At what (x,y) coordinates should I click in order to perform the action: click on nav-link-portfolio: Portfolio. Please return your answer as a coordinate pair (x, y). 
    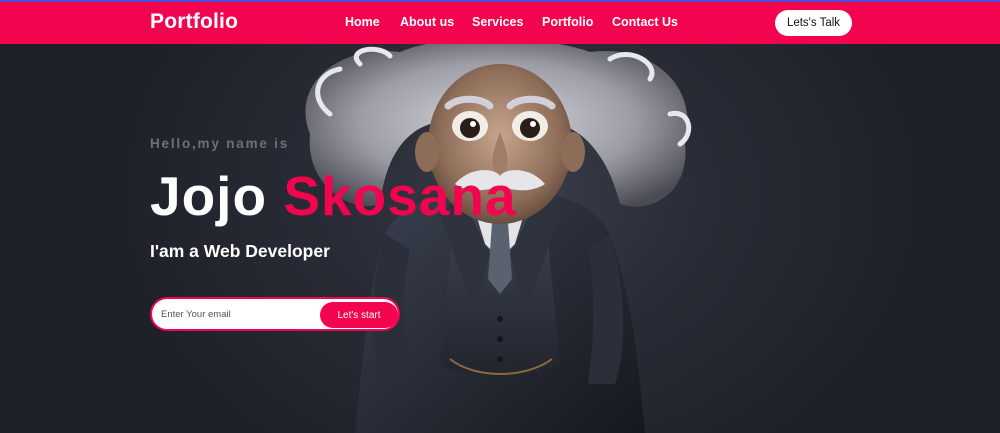
    Looking at the image, I should click on (567, 22).